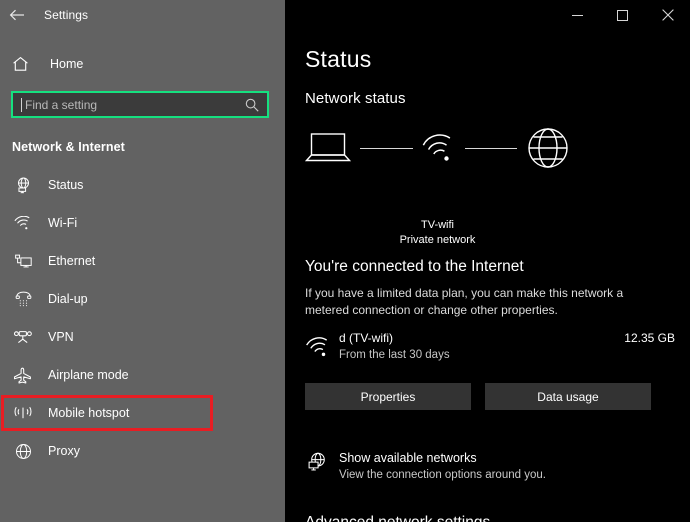 Image resolution: width=690 pixels, height=522 pixels. Describe the element at coordinates (568, 396) in the screenshot. I see `data-usage-button: Data usage` at that location.